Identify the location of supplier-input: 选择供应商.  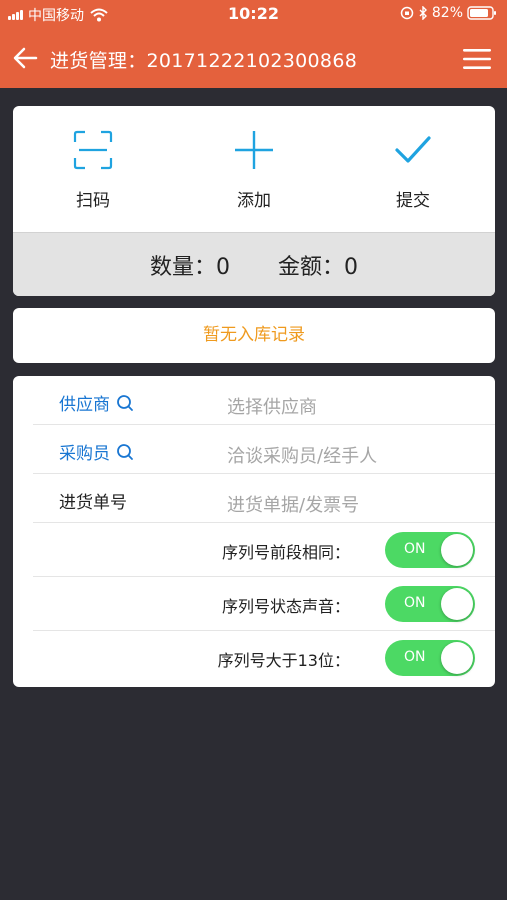
(272, 406).